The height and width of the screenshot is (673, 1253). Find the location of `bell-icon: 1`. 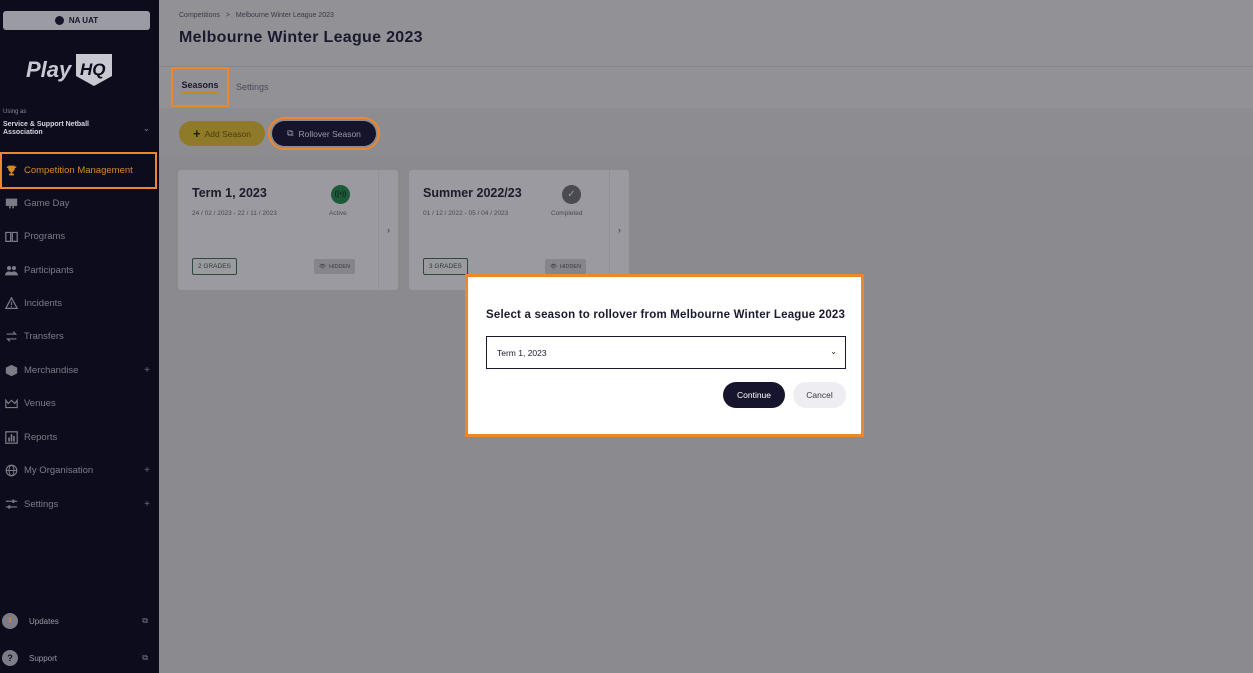

bell-icon: 1 is located at coordinates (10, 621).